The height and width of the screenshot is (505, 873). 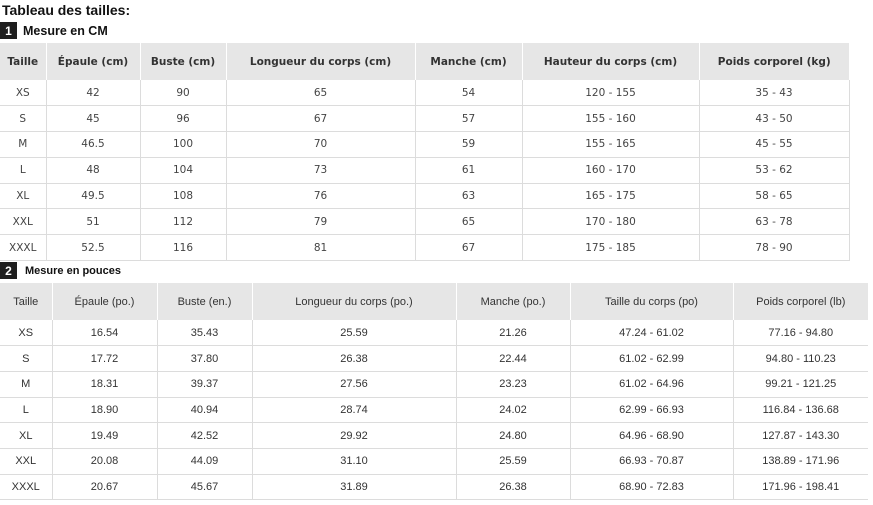 What do you see at coordinates (105, 410) in the screenshot?
I see `table-cell: 18.90` at bounding box center [105, 410].